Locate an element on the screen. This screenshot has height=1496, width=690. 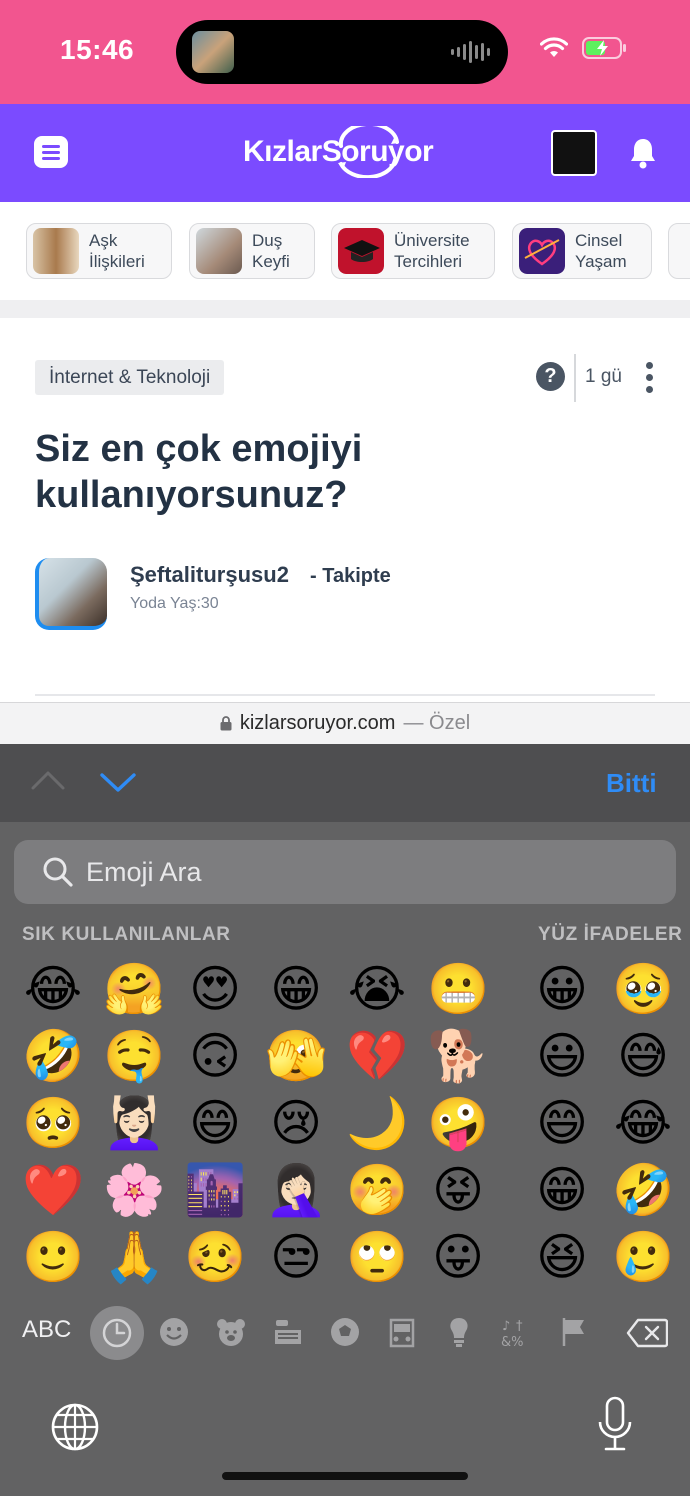
search-icon is located at coordinates (58, 872).